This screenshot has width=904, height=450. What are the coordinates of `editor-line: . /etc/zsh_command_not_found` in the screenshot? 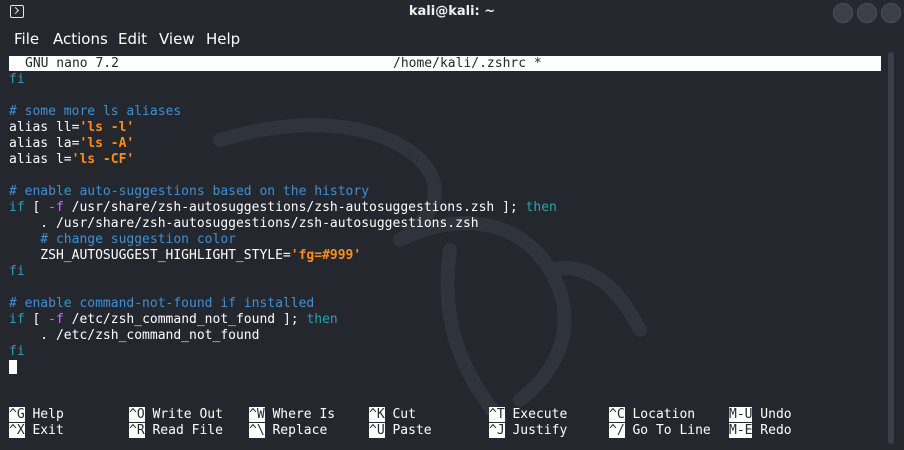 It's located at (283, 336).